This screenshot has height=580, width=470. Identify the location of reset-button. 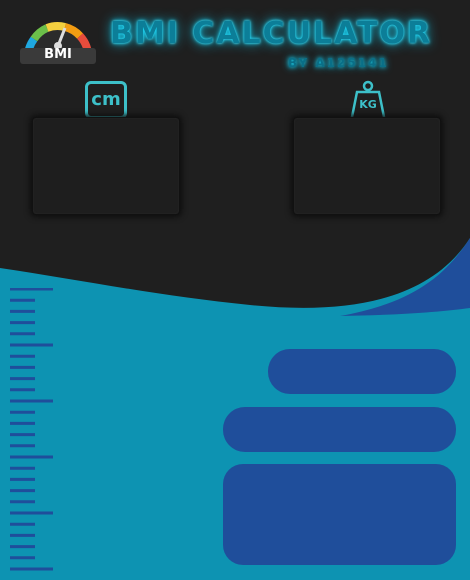
(339, 429).